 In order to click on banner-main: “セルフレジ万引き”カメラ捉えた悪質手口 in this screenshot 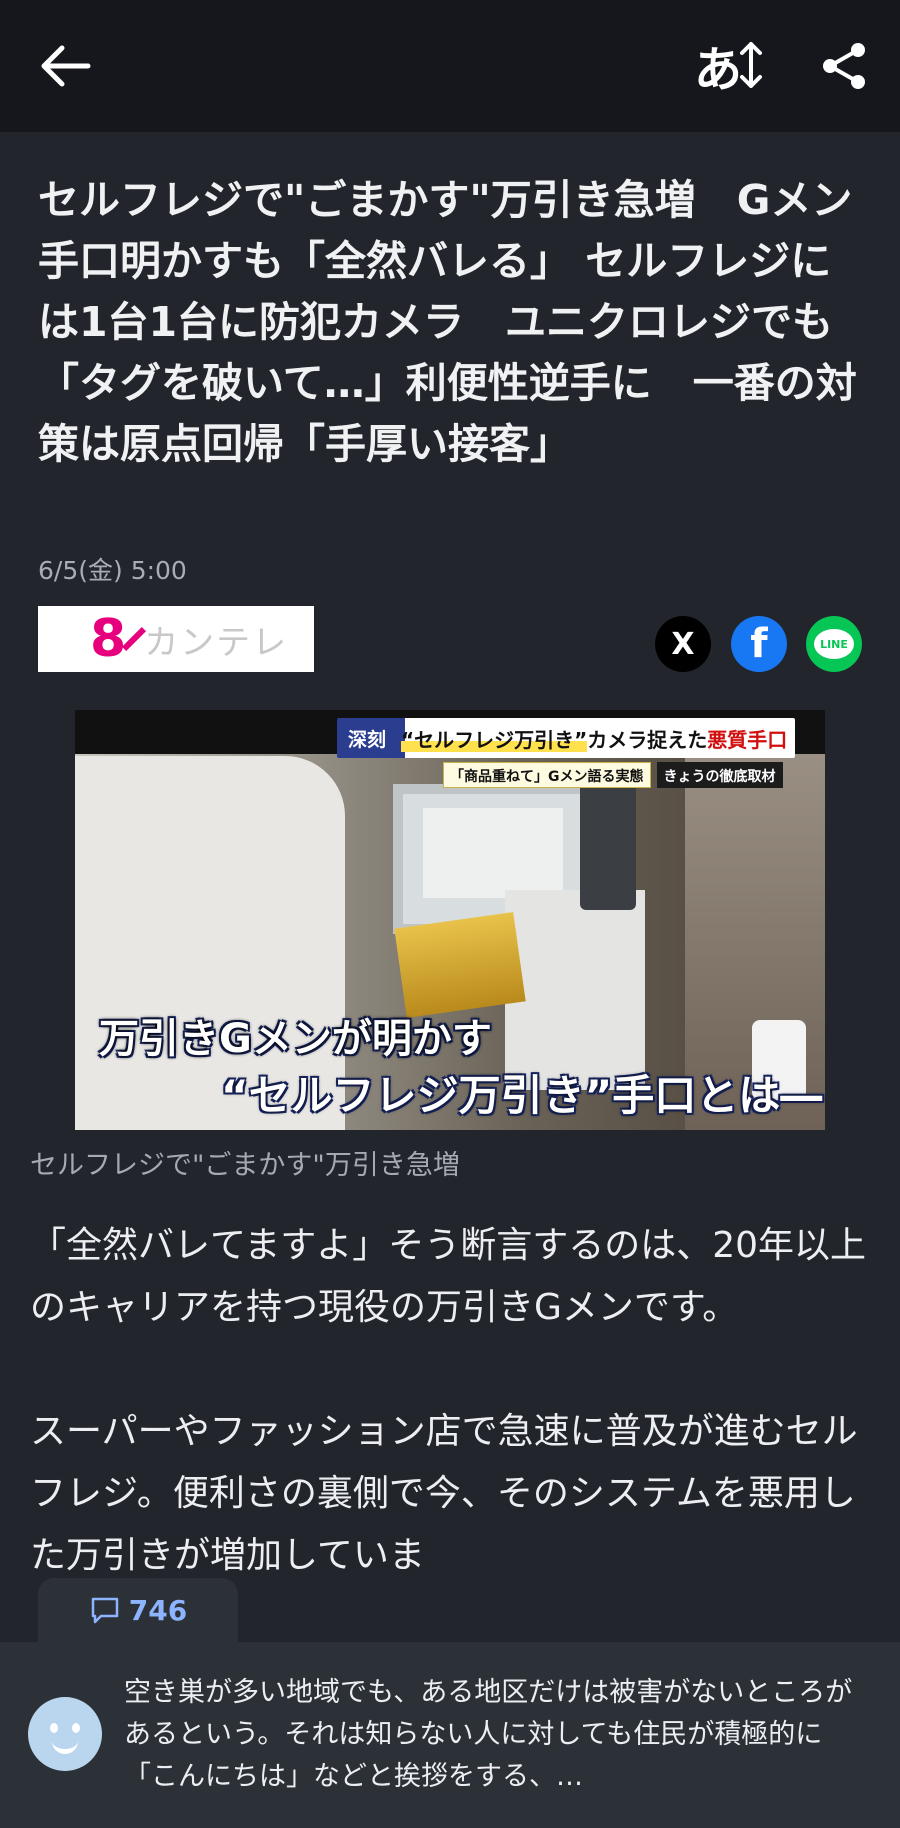, I will do `click(596, 738)`.